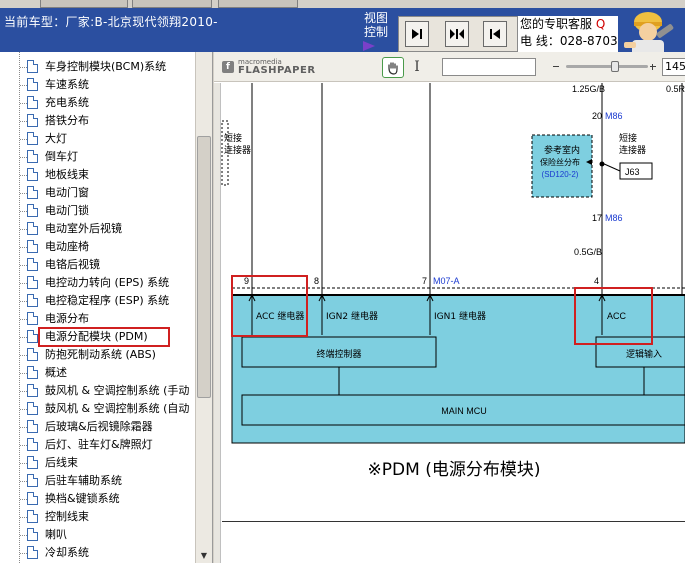 The height and width of the screenshot is (563, 685). What do you see at coordinates (417, 67) in the screenshot?
I see `text-select-tool-button: I` at bounding box center [417, 67].